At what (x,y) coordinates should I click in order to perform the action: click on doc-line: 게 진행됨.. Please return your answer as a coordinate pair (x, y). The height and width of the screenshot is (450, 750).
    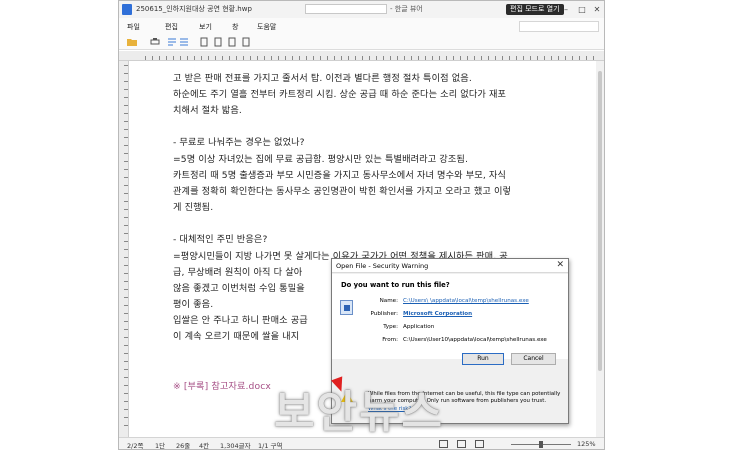
    Looking at the image, I should click on (193, 207).